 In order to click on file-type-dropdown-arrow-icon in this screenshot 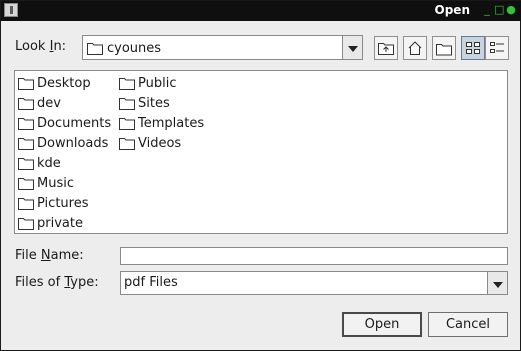, I will do `click(497, 283)`.